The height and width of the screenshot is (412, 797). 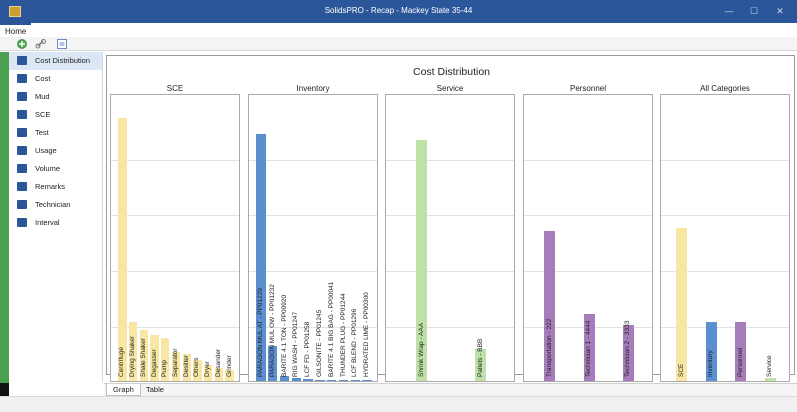 What do you see at coordinates (681, 370) in the screenshot?
I see `bar-label-text: SCE` at bounding box center [681, 370].